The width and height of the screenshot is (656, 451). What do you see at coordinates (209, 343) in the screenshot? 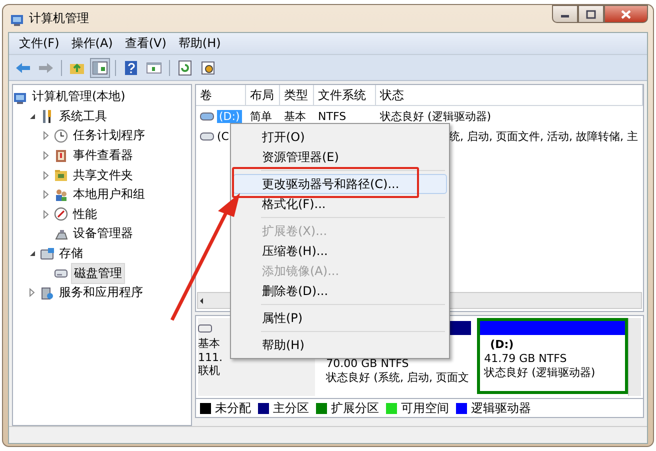
I see `disk-info-text: 基本` at bounding box center [209, 343].